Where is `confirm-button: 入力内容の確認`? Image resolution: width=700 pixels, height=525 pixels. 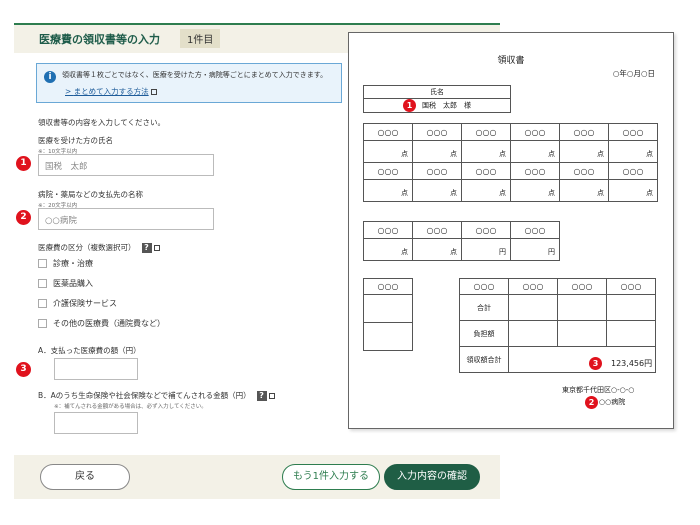 confirm-button: 入力内容の確認 is located at coordinates (432, 477).